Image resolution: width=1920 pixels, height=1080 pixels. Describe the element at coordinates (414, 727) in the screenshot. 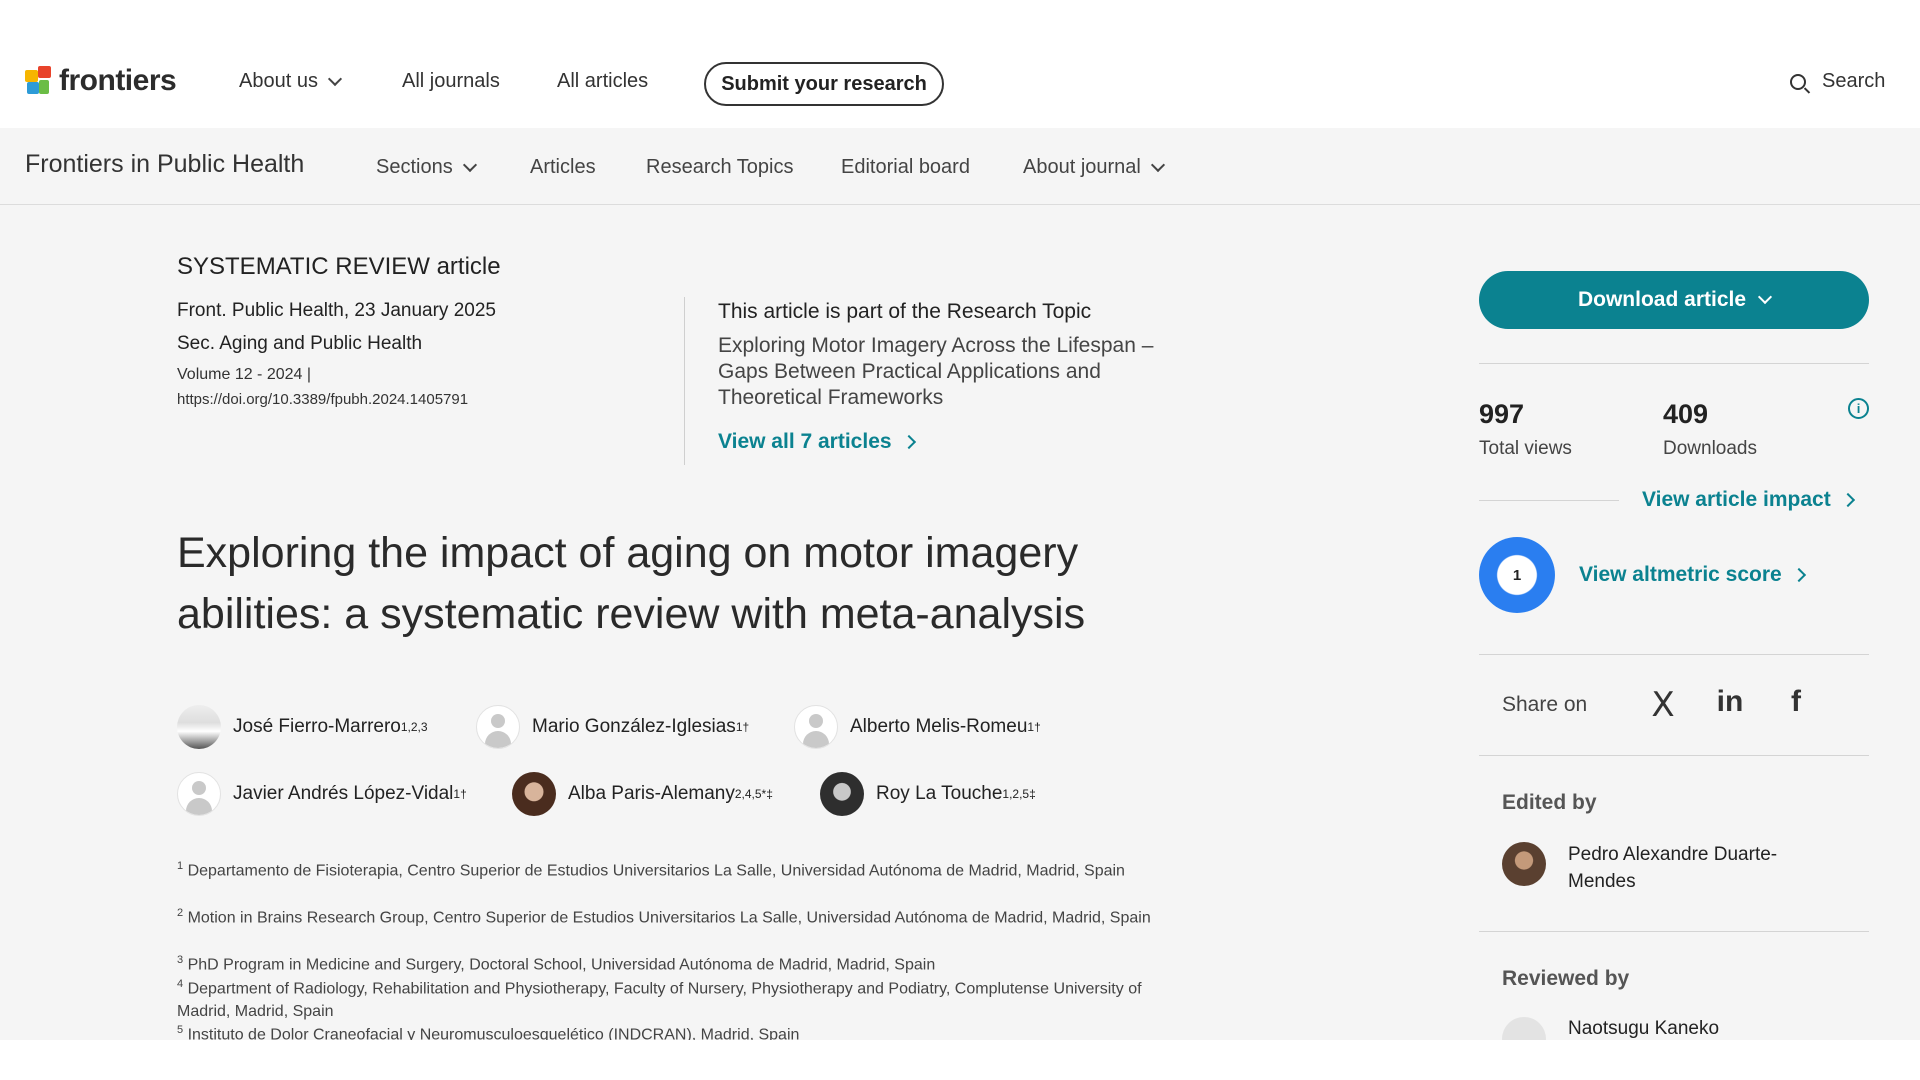

I see `author-affiliation: 1,2,3` at that location.